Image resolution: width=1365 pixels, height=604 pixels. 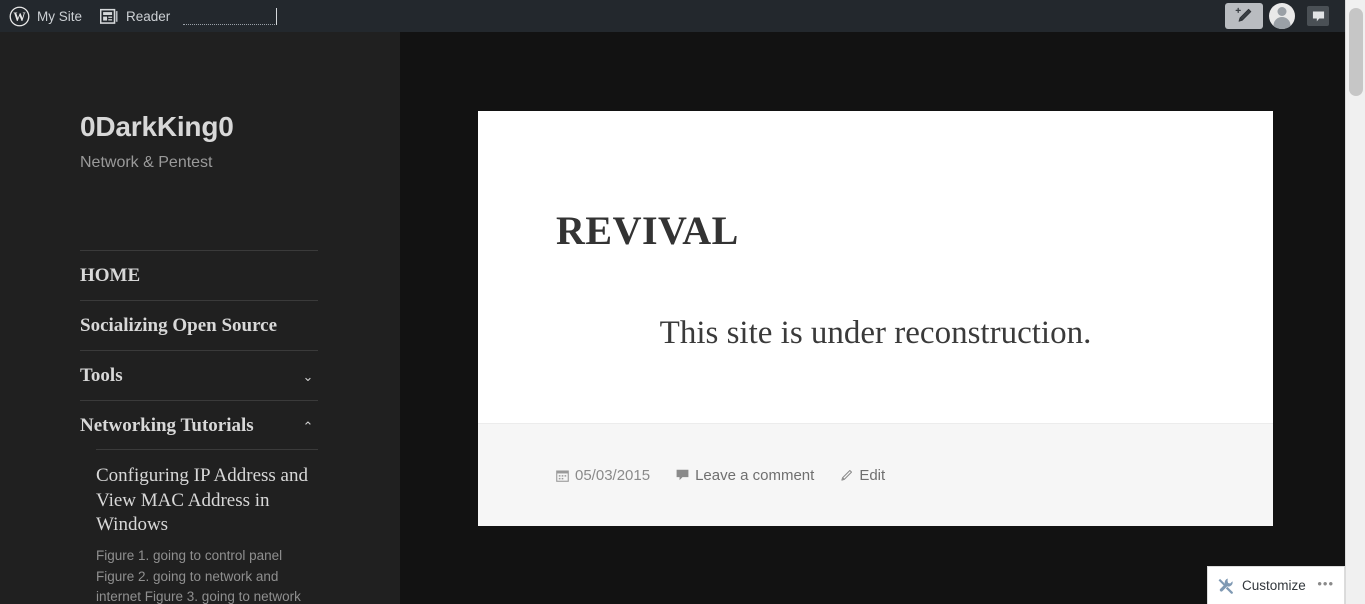 What do you see at coordinates (109, 16) in the screenshot?
I see `reader-icon` at bounding box center [109, 16].